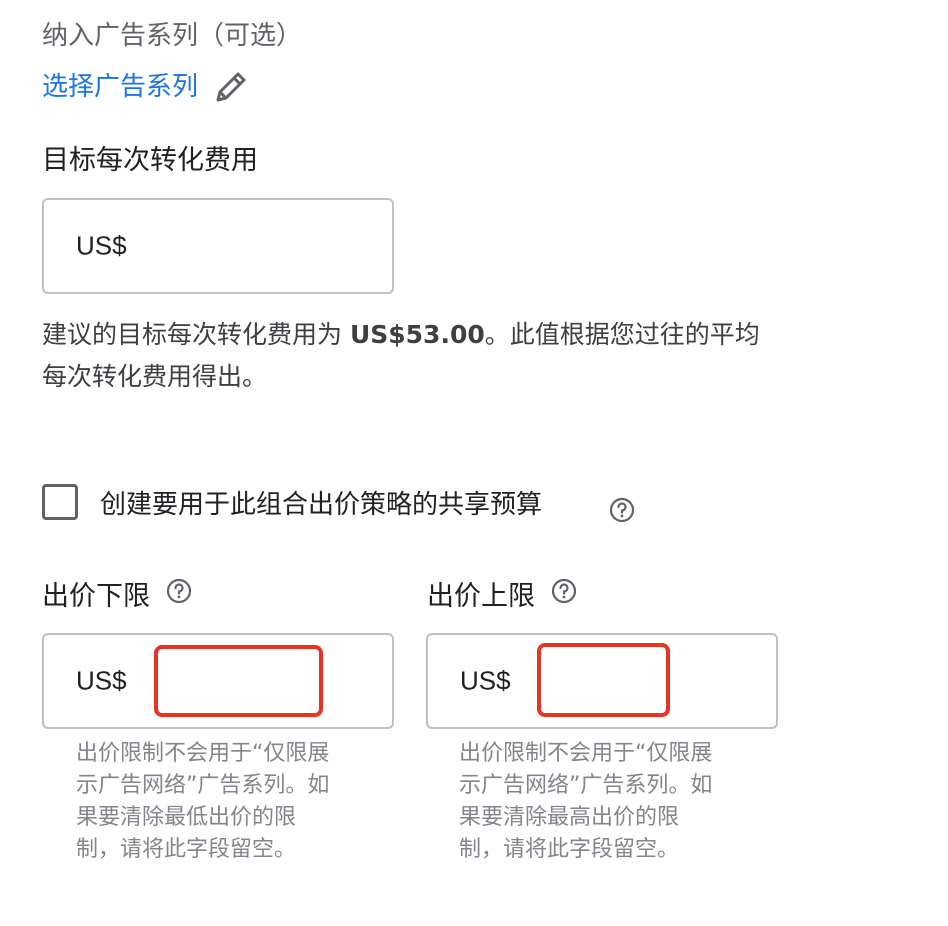 The height and width of the screenshot is (926, 948). What do you see at coordinates (569, 817) in the screenshot?
I see `bid-ceiling-note-line: 果要清除最高出价的限` at bounding box center [569, 817].